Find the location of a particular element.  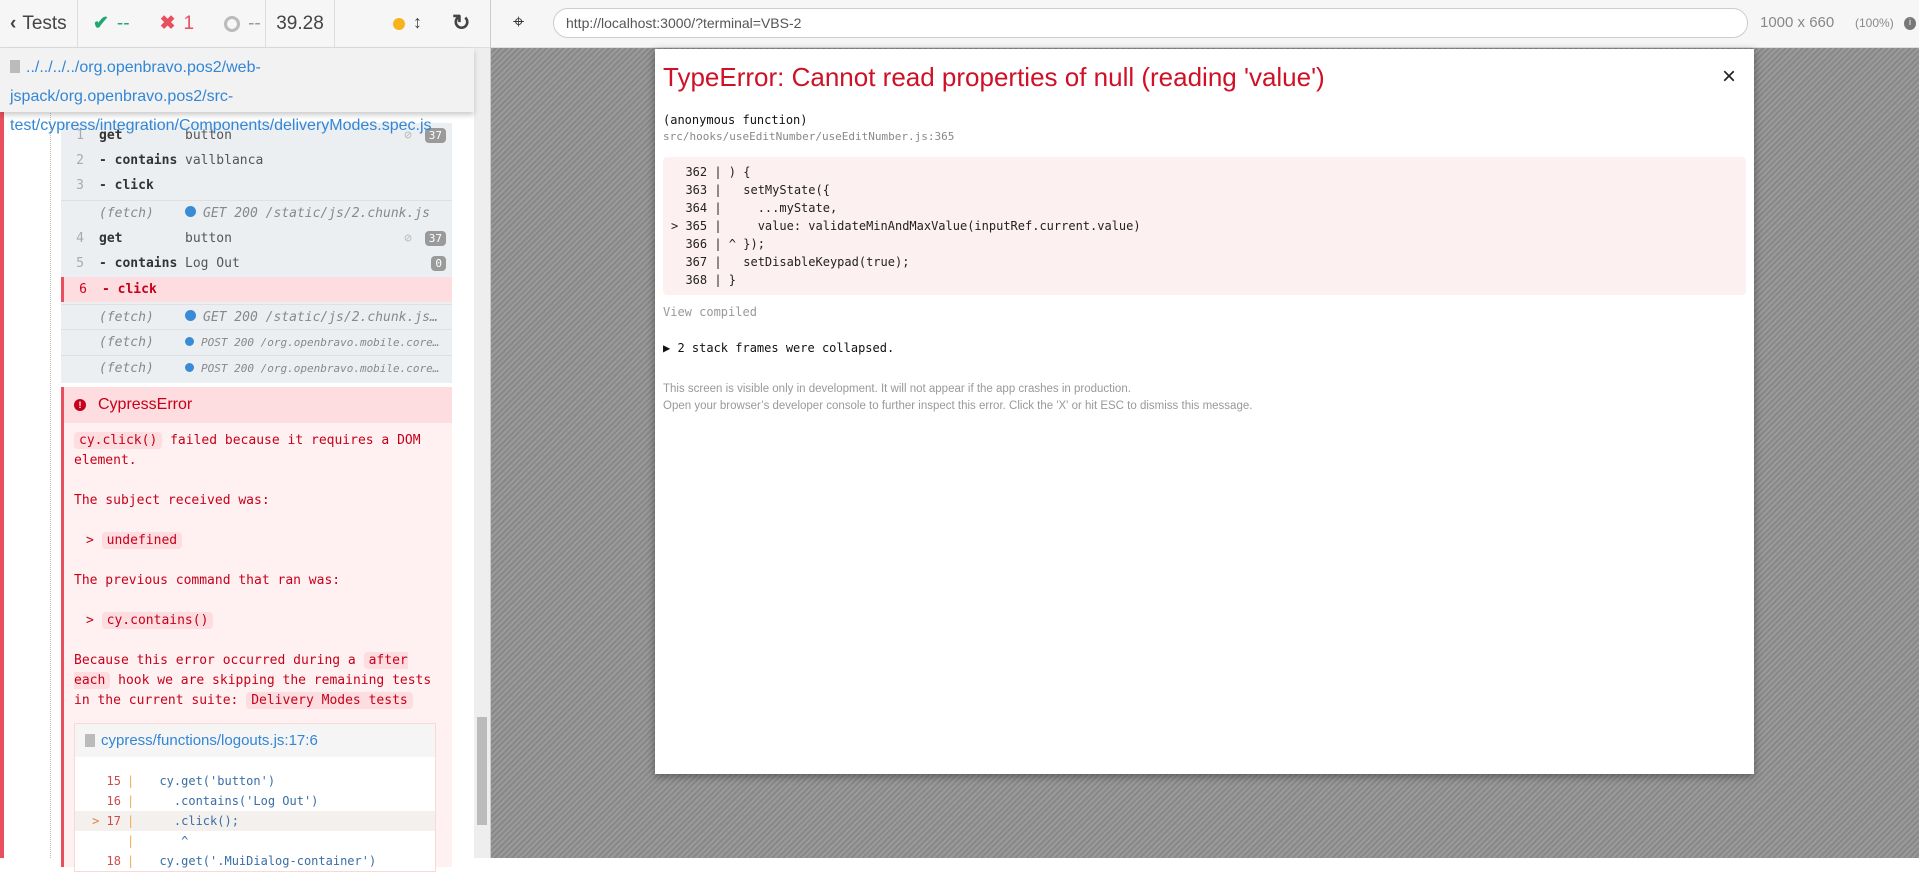

hook-guide-line is located at coordinates (50, 453).